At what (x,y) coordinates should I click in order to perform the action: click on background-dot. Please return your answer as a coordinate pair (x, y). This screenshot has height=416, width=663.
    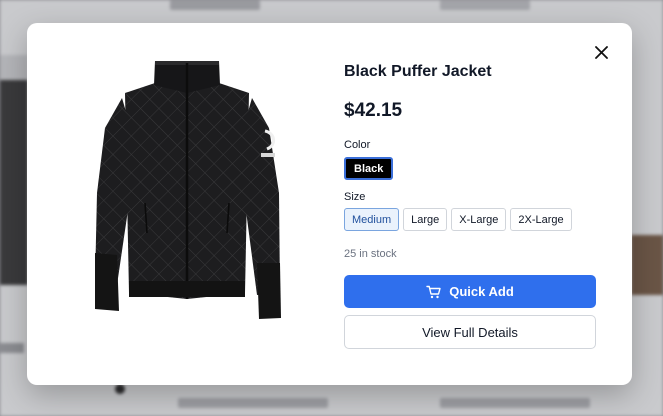
    Looking at the image, I should click on (120, 389).